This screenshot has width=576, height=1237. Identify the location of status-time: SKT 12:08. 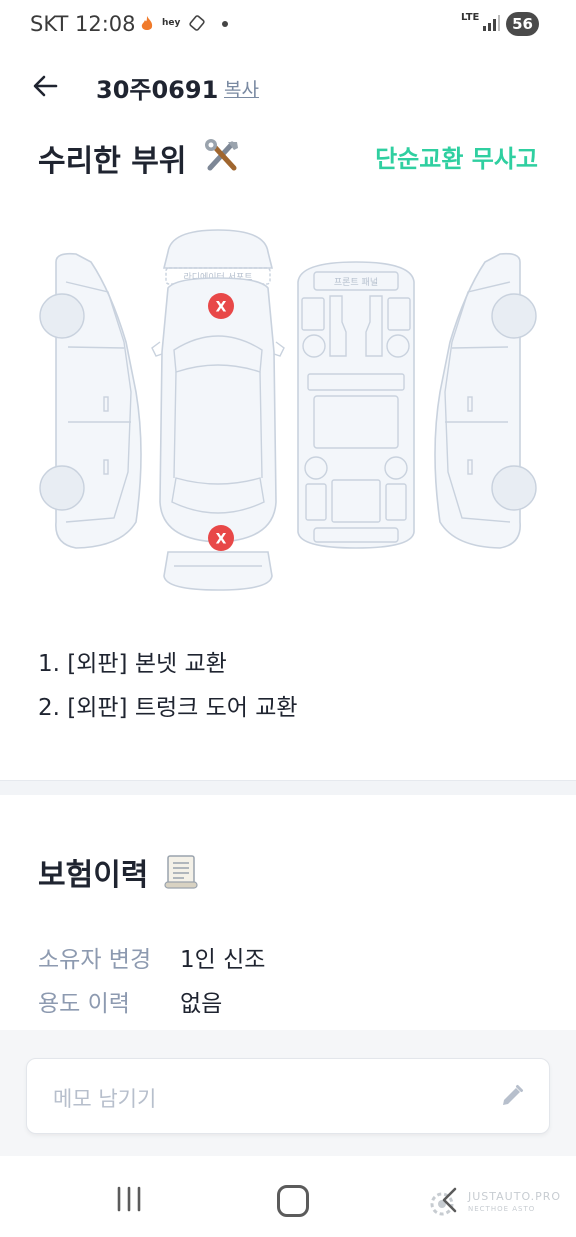
(83, 24).